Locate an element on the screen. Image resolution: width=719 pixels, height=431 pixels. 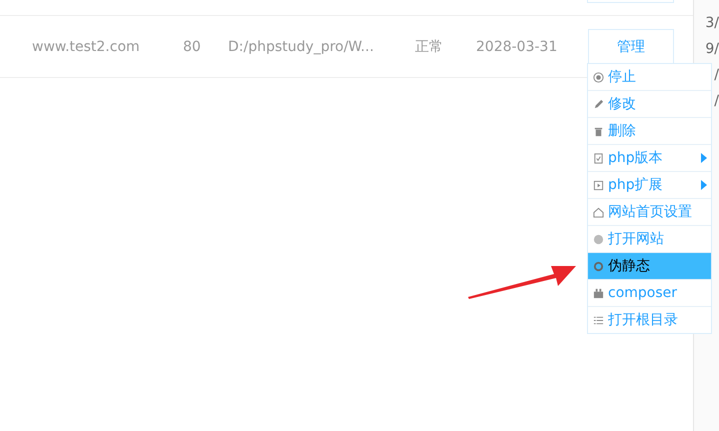
ring-icon is located at coordinates (598, 266).